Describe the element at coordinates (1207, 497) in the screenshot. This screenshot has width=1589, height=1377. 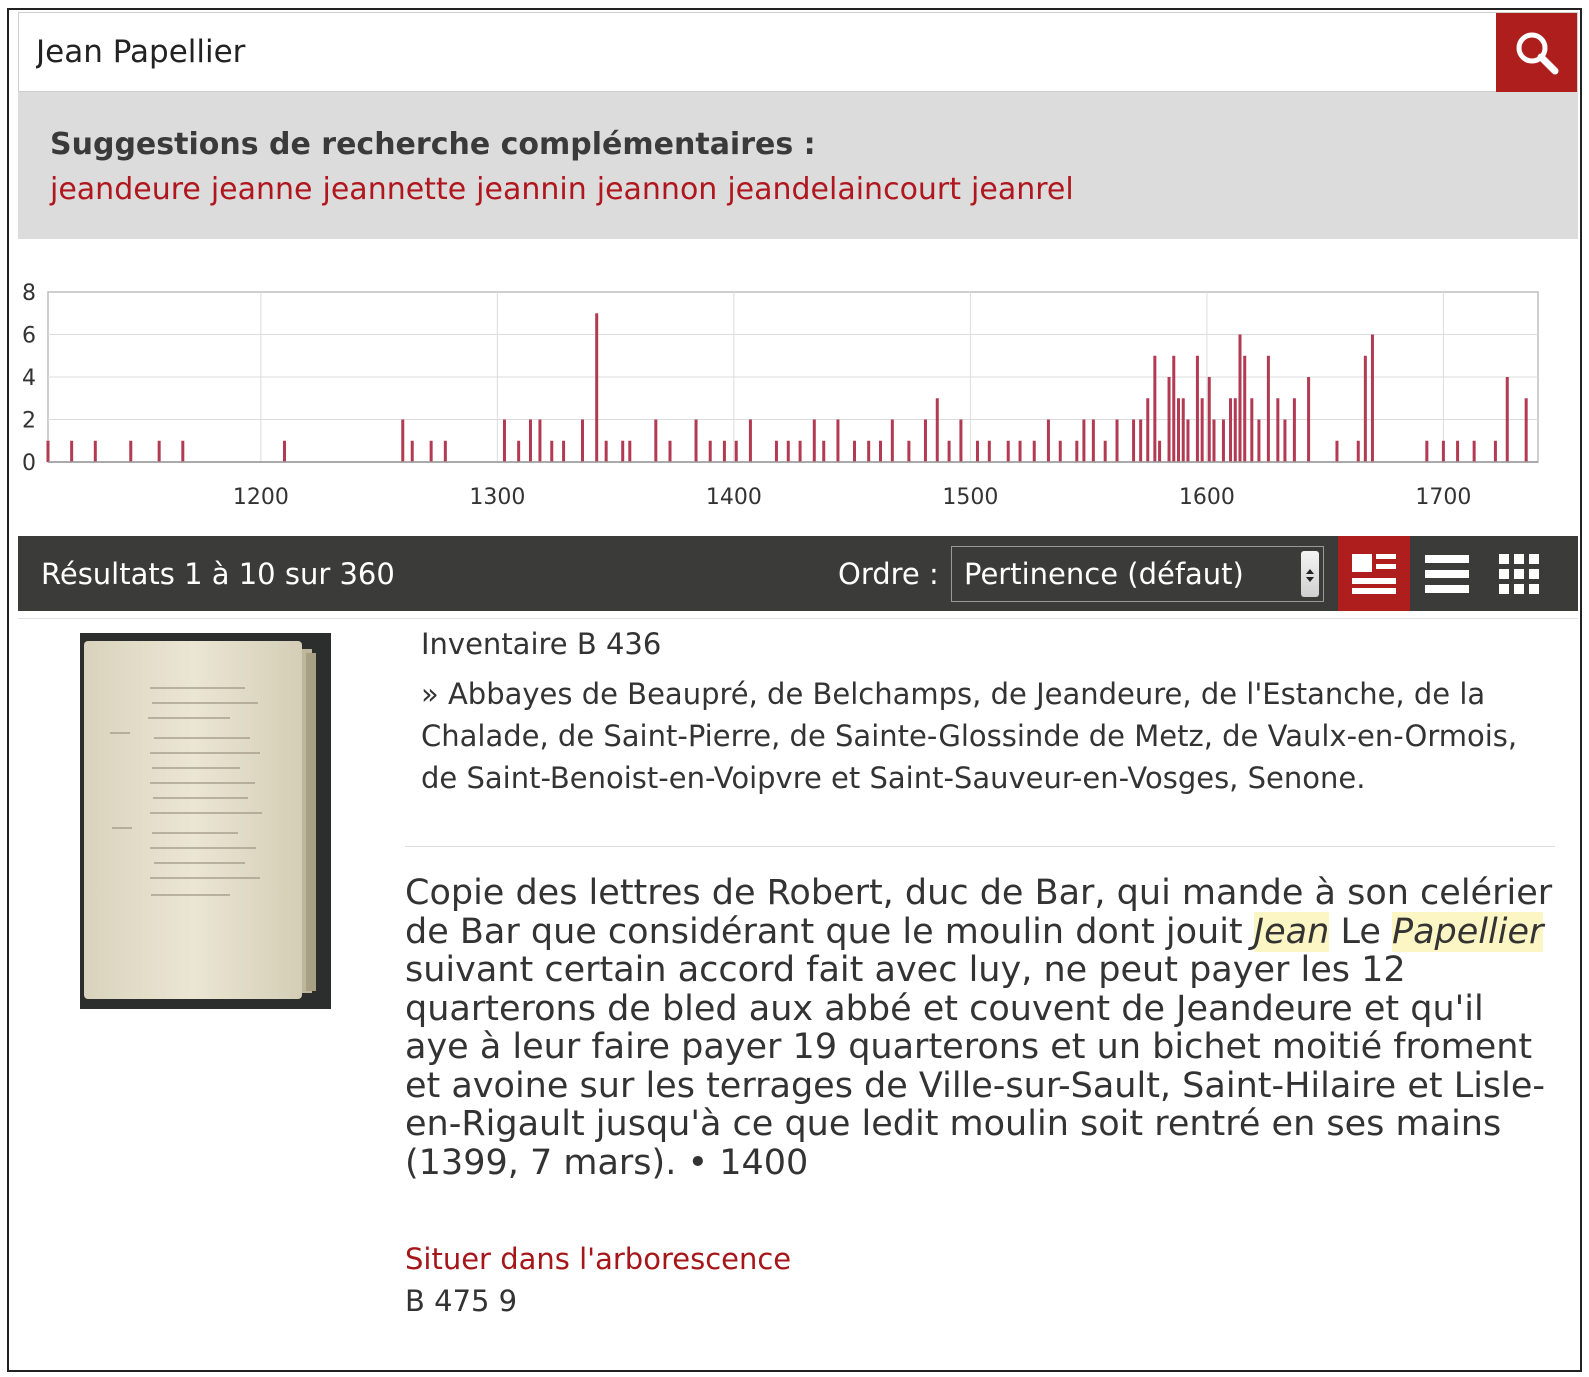
I see `x-tick-label: 1600` at that location.